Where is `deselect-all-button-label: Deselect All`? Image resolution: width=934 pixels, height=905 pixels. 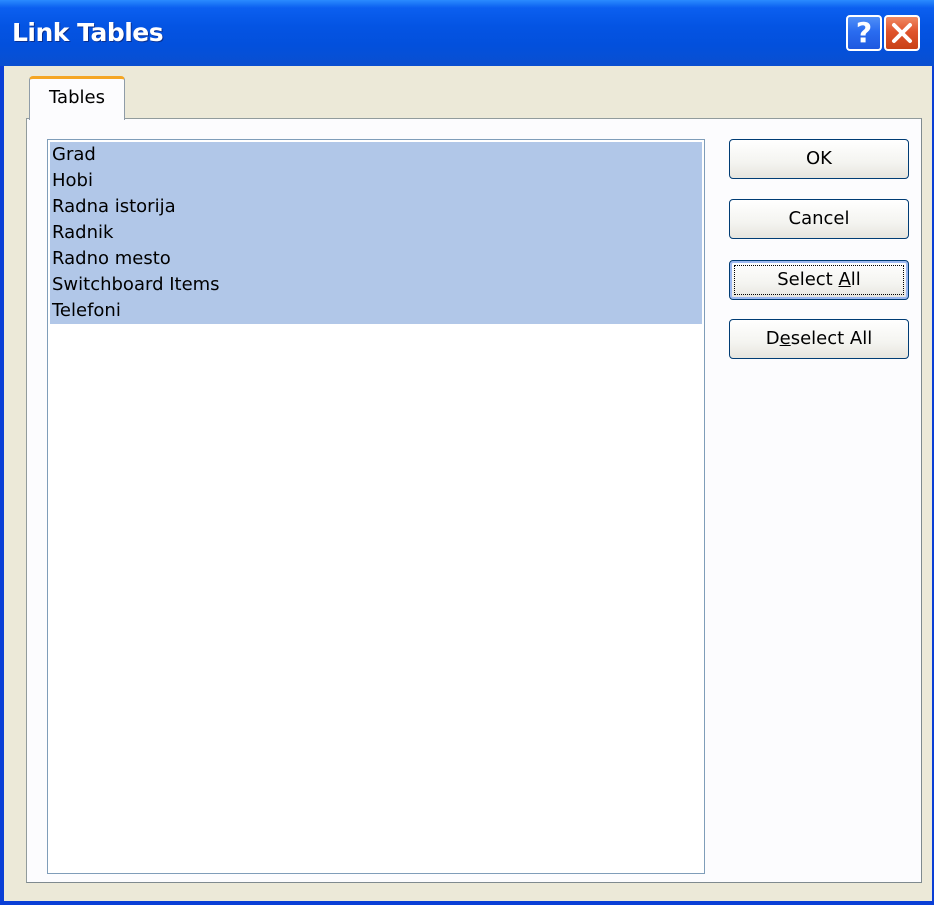 deselect-all-button-label: Deselect All is located at coordinates (819, 338).